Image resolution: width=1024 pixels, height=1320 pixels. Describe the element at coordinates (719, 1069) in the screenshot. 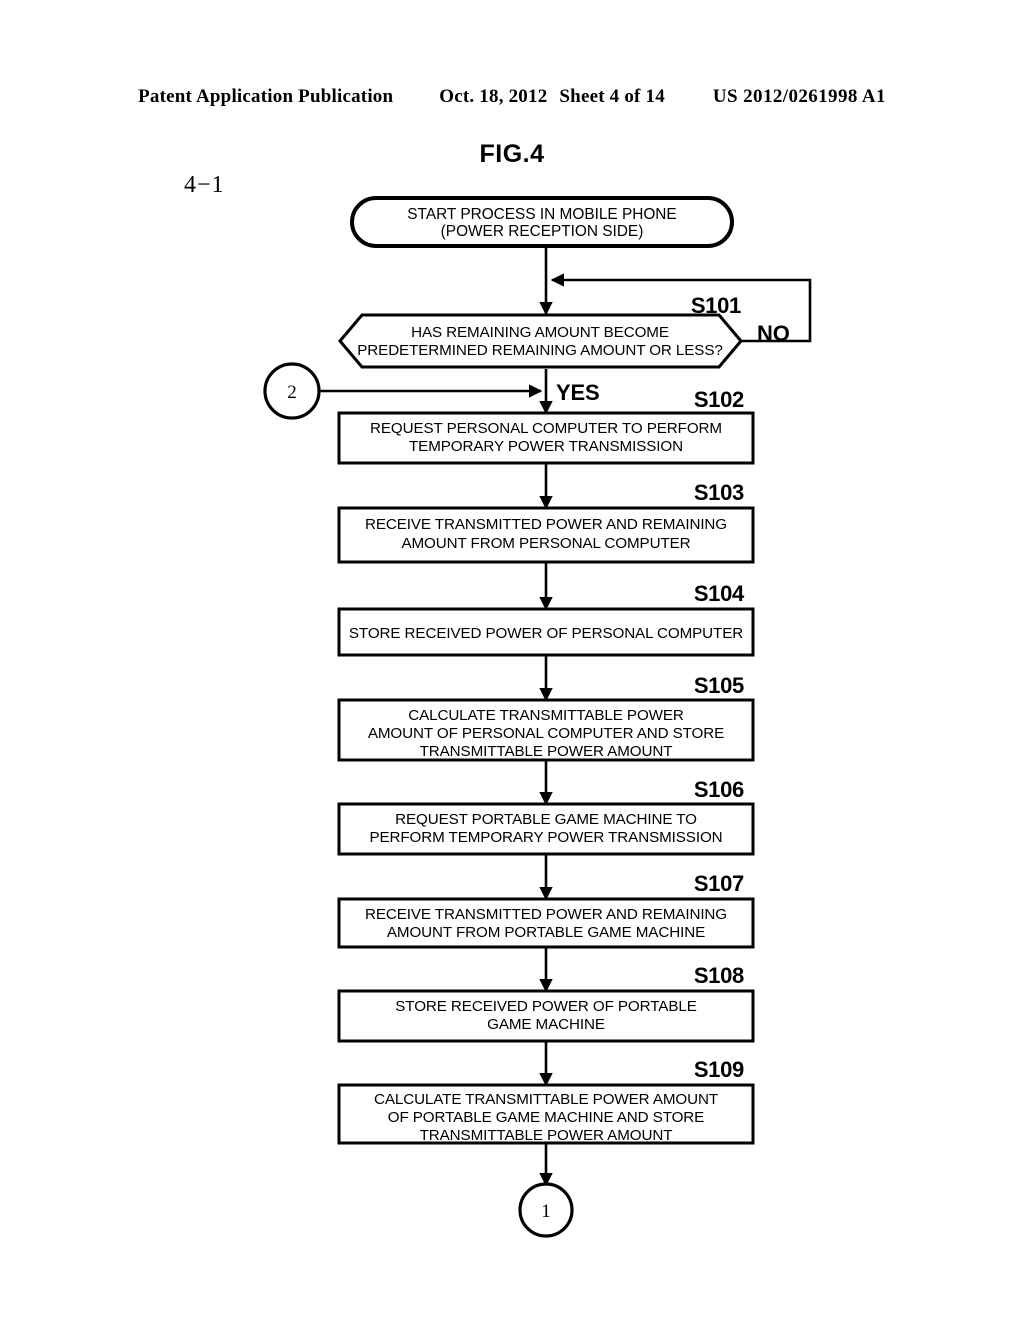

I see `step-label-s109: S109` at that location.